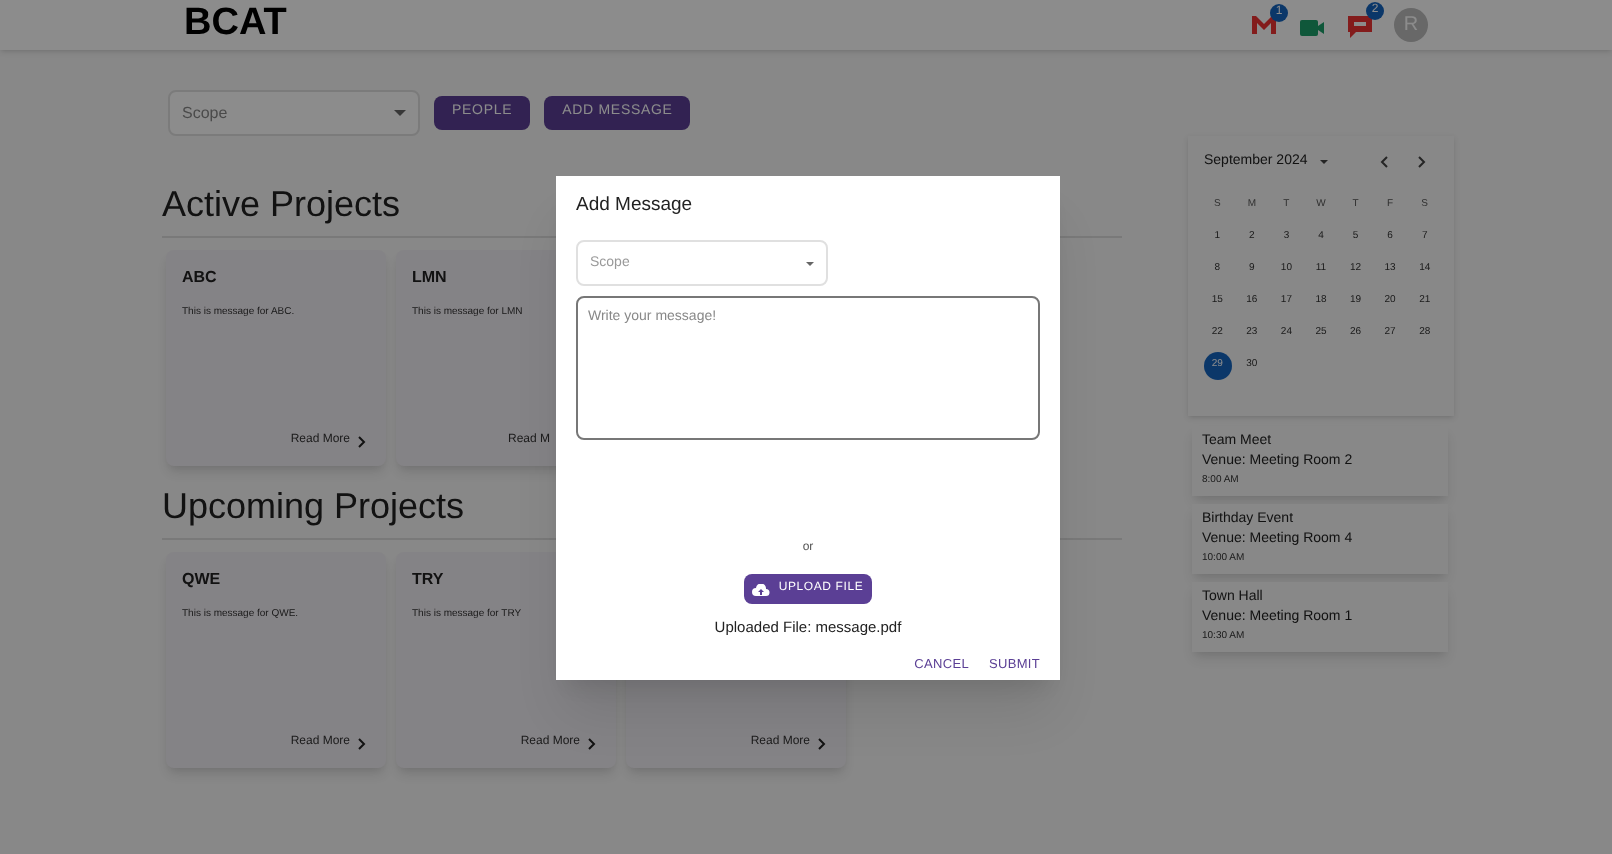 The width and height of the screenshot is (1612, 854). Describe the element at coordinates (635, 206) in the screenshot. I see `dialog-title: Add Message` at that location.